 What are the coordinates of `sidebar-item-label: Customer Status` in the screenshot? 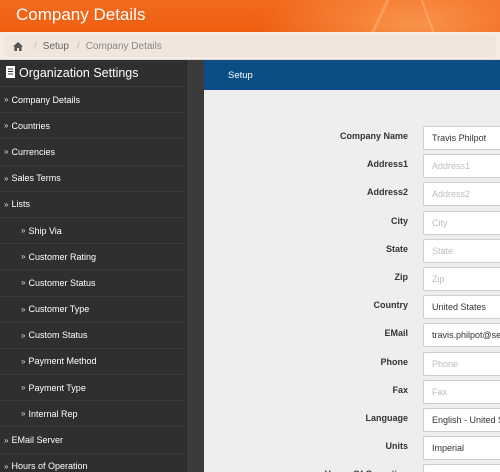 It's located at (62, 282).